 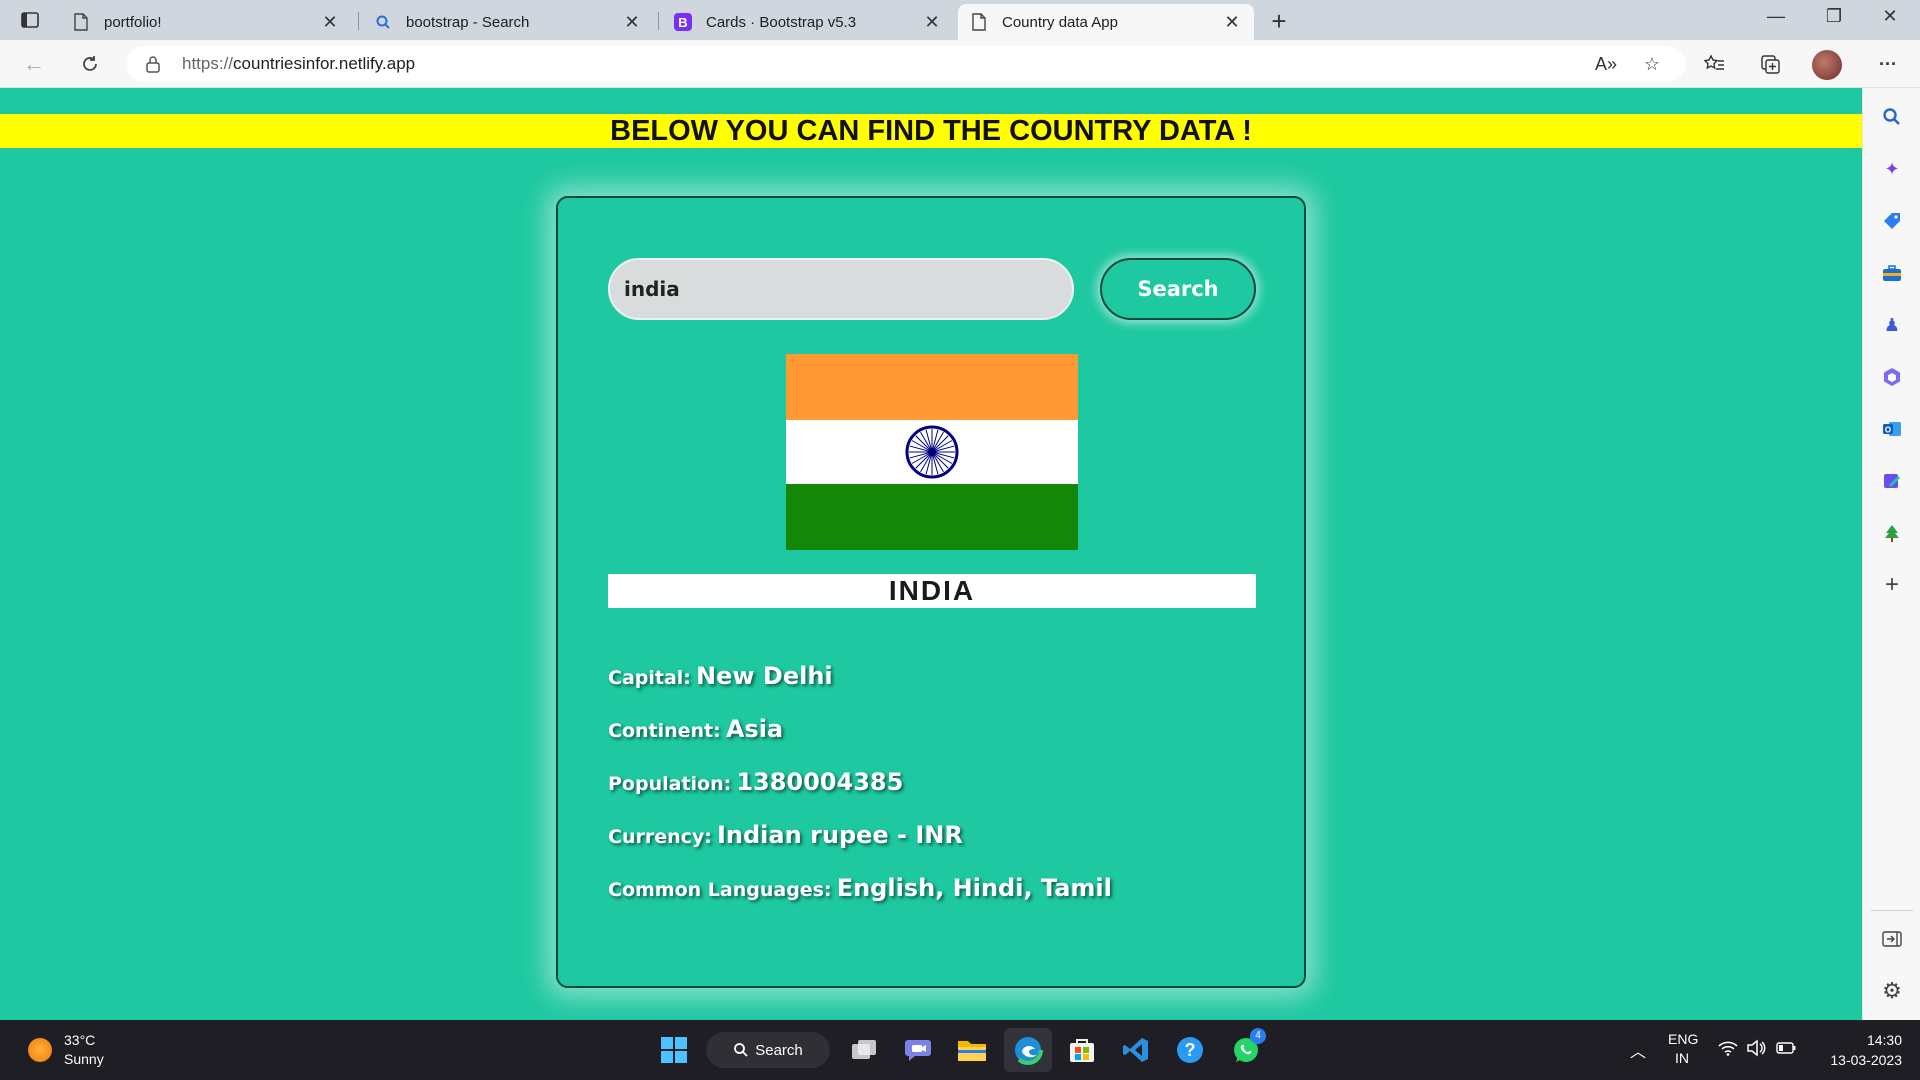 What do you see at coordinates (1891, 554) in the screenshot?
I see `edge-sidebar: ✦ ♟ O + ⚙` at bounding box center [1891, 554].